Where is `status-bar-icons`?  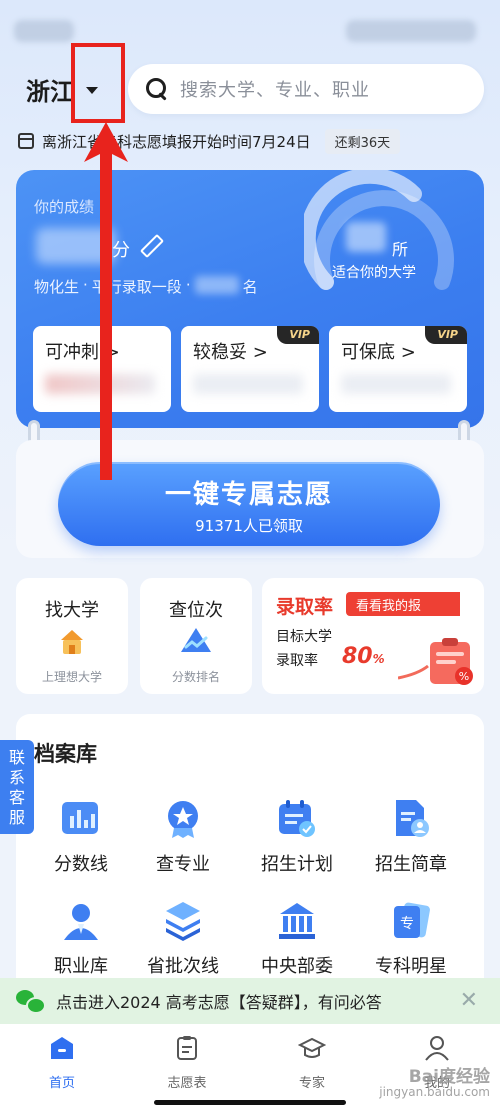 status-bar-icons is located at coordinates (411, 31).